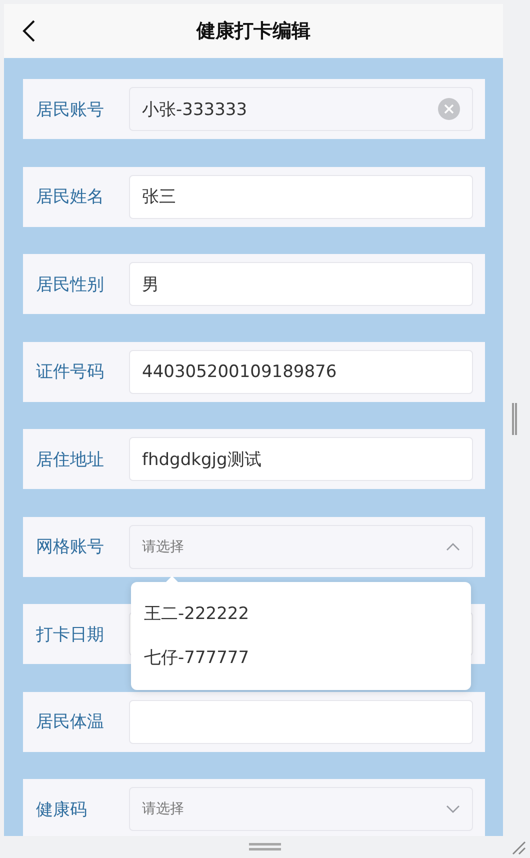 Image resolution: width=530 pixels, height=858 pixels. Describe the element at coordinates (519, 848) in the screenshot. I see `resize-grip-icon` at that location.